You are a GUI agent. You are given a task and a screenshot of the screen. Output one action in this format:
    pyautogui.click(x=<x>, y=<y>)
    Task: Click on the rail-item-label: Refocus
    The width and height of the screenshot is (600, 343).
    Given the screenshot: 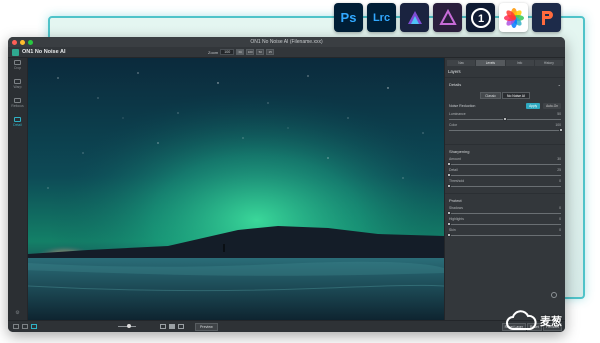 What is the action you would take?
    pyautogui.click(x=17, y=106)
    